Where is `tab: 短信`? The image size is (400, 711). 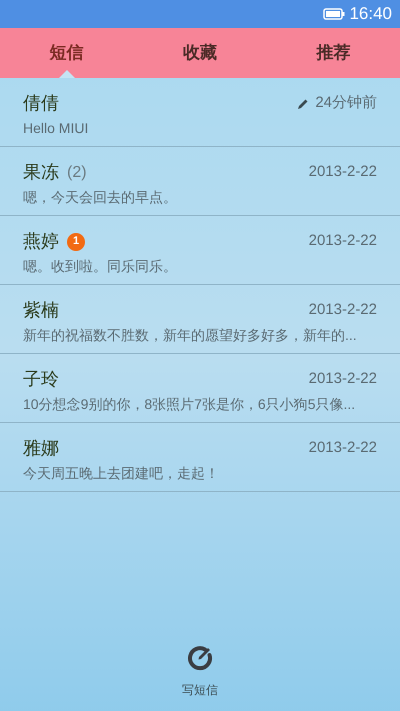 tab: 短信 is located at coordinates (67, 53).